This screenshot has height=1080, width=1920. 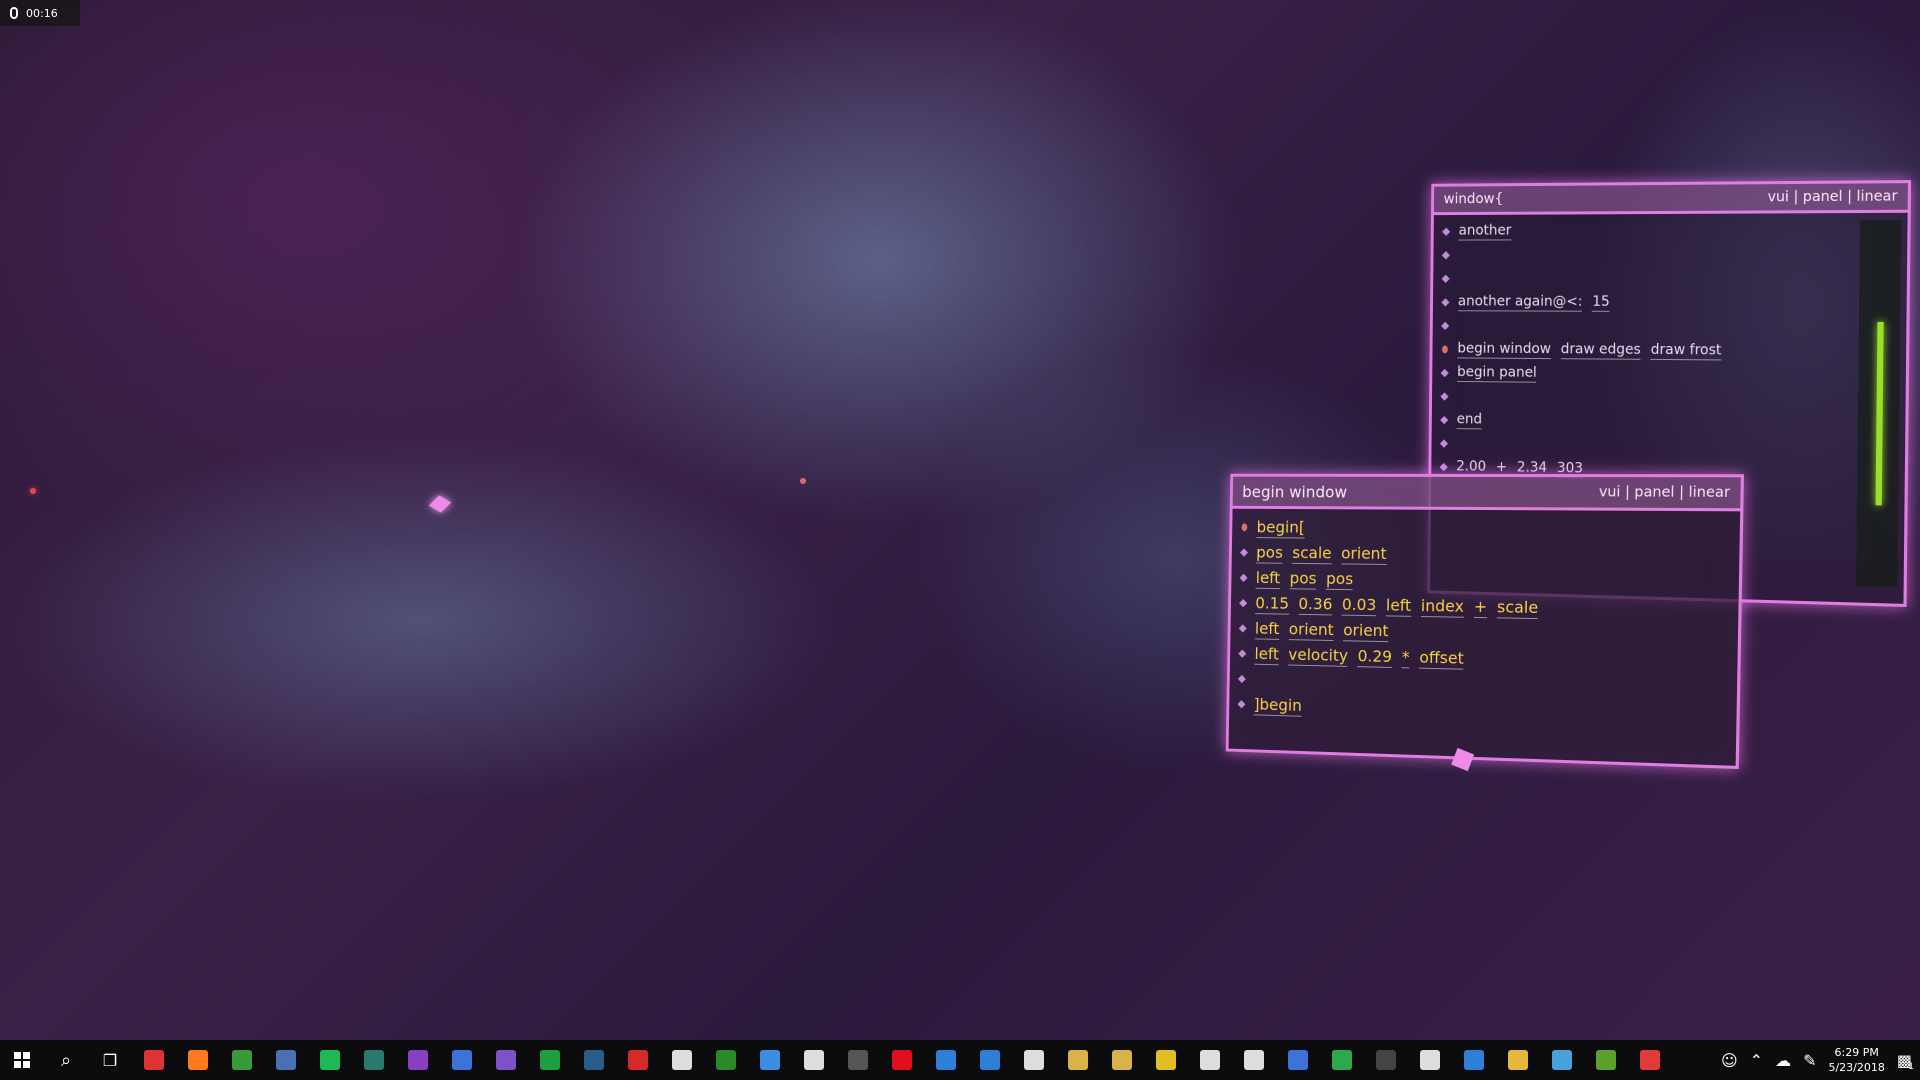 I want to click on code-token: draw edges, so click(x=1600, y=350).